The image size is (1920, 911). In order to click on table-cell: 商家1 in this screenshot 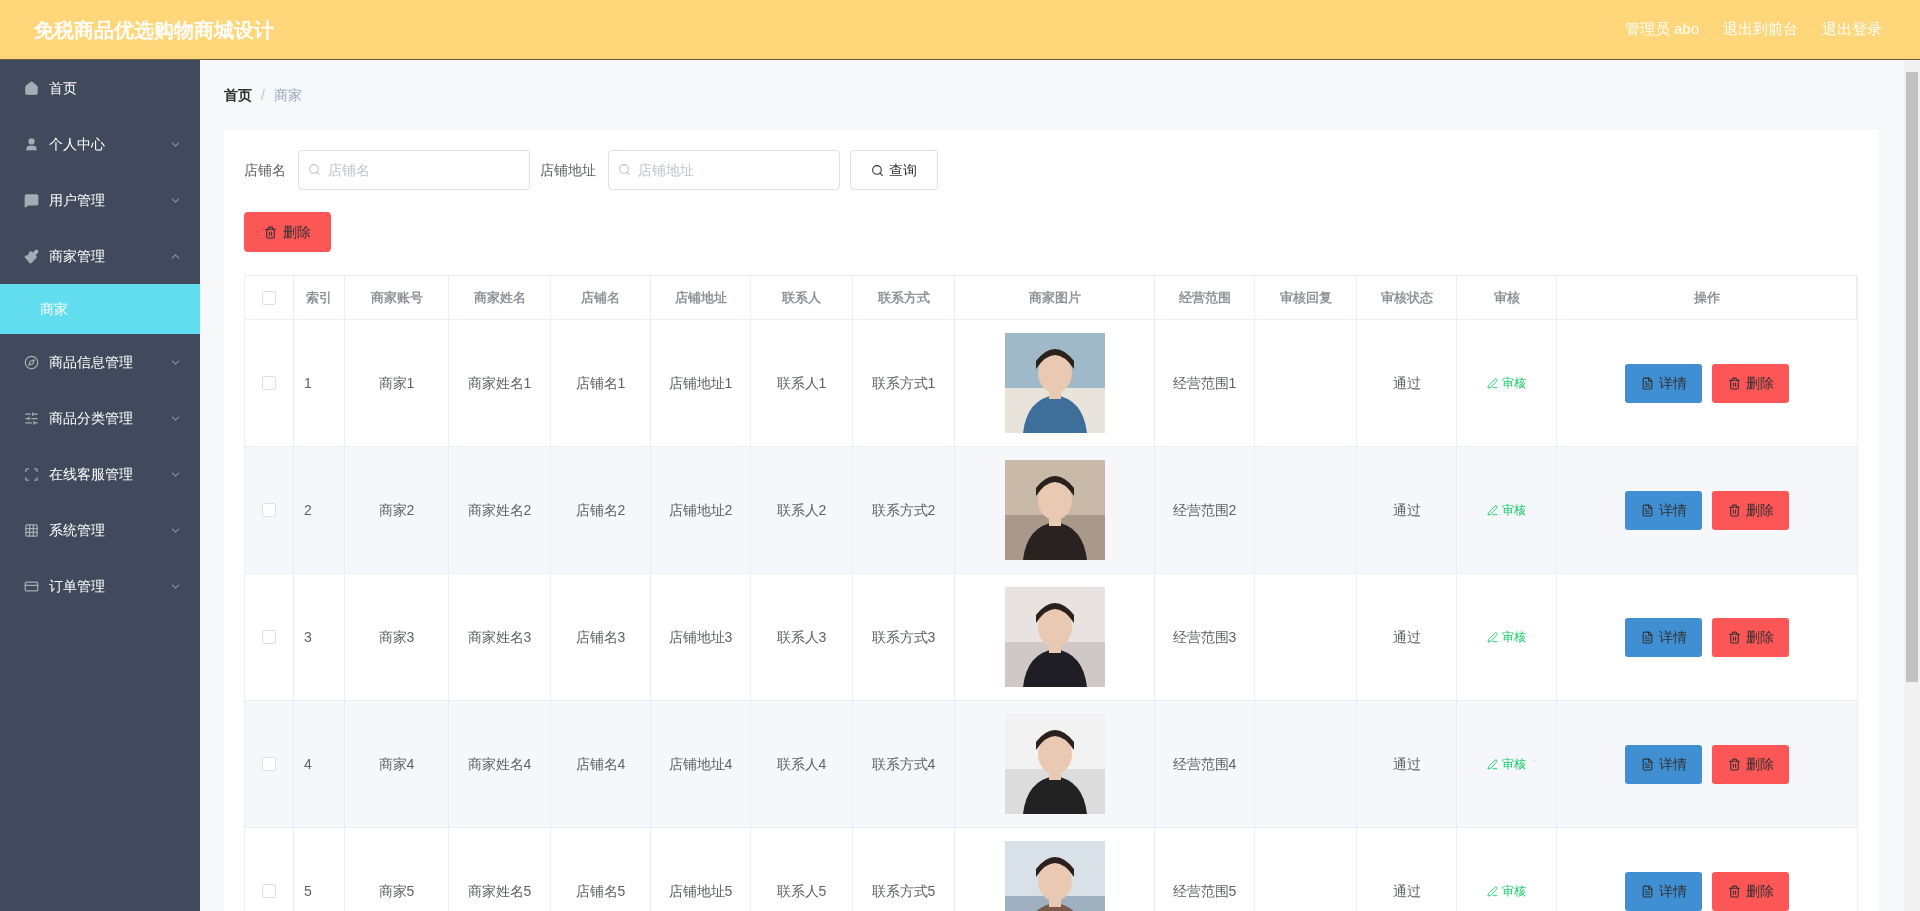, I will do `click(397, 383)`.